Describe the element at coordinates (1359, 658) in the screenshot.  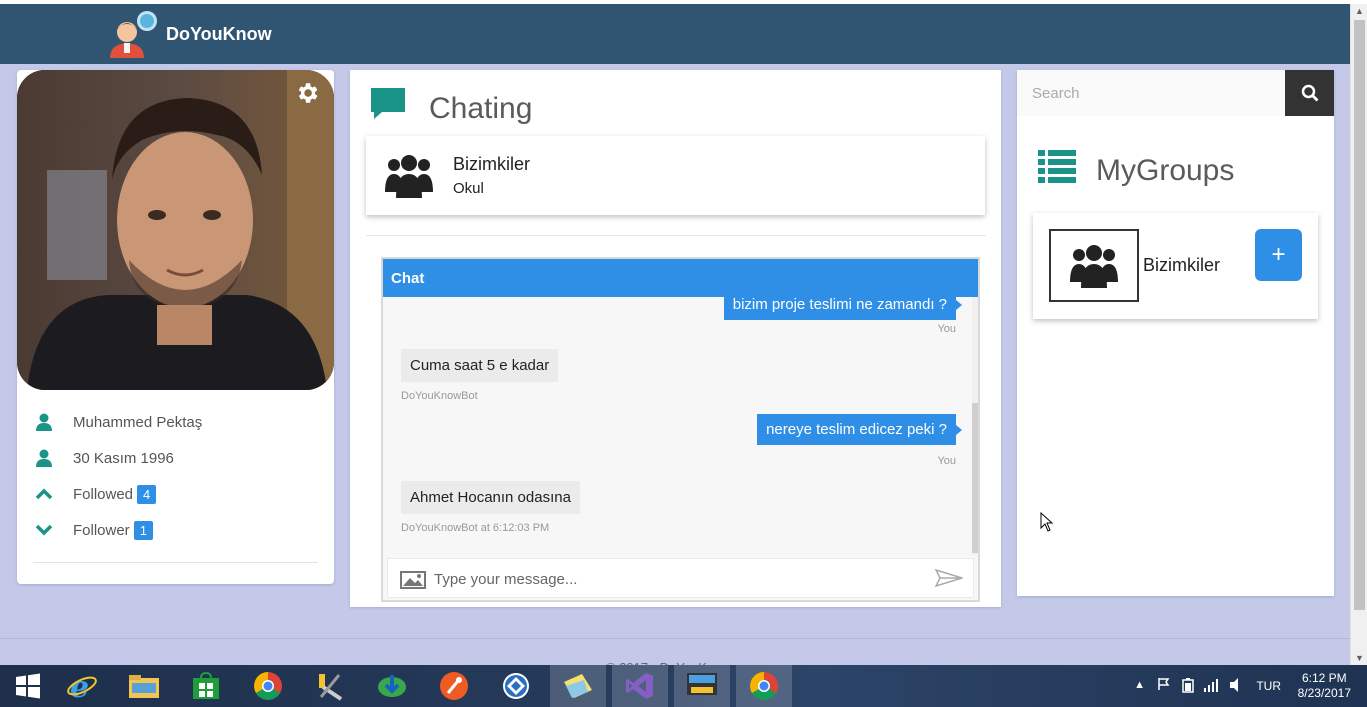
I see `scroll-down-icon: ▼` at that location.